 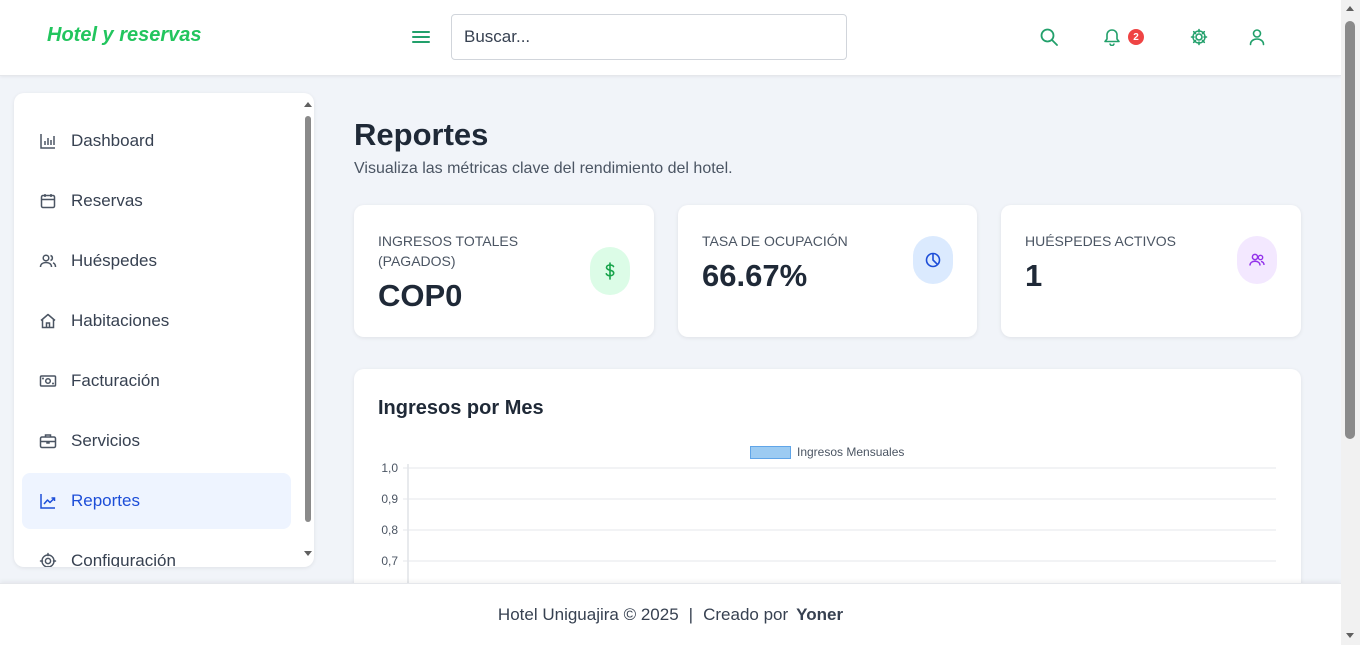 I want to click on calendar-icon, so click(x=48, y=201).